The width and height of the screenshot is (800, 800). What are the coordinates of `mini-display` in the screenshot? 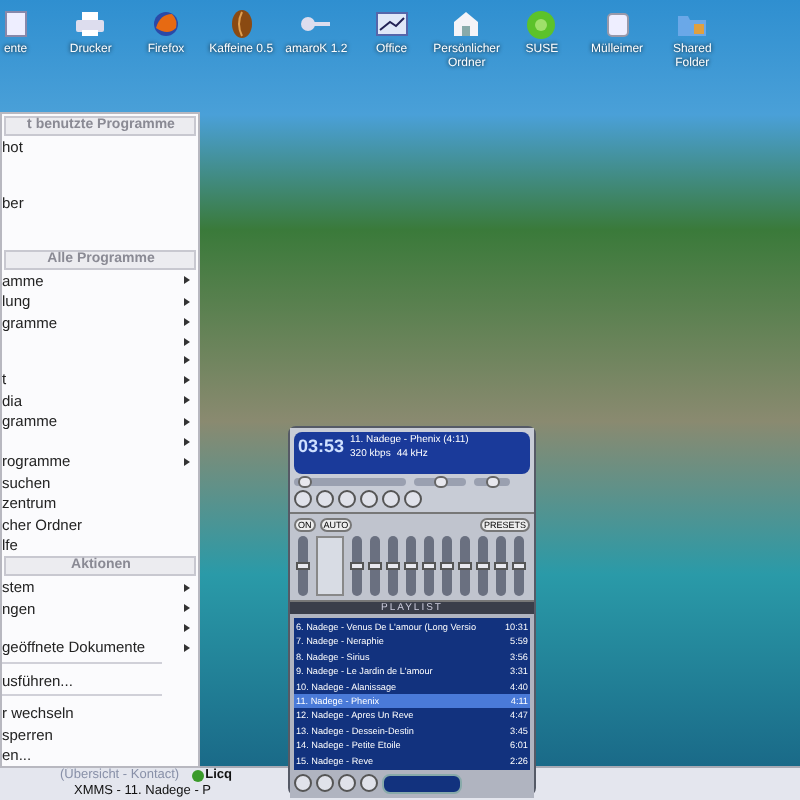 It's located at (422, 783).